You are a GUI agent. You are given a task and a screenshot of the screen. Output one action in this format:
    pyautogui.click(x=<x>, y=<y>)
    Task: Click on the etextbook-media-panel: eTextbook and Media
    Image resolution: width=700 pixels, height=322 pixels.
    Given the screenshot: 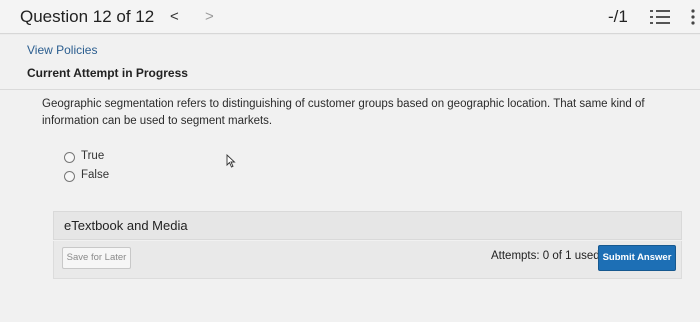 What is the action you would take?
    pyautogui.click(x=367, y=225)
    